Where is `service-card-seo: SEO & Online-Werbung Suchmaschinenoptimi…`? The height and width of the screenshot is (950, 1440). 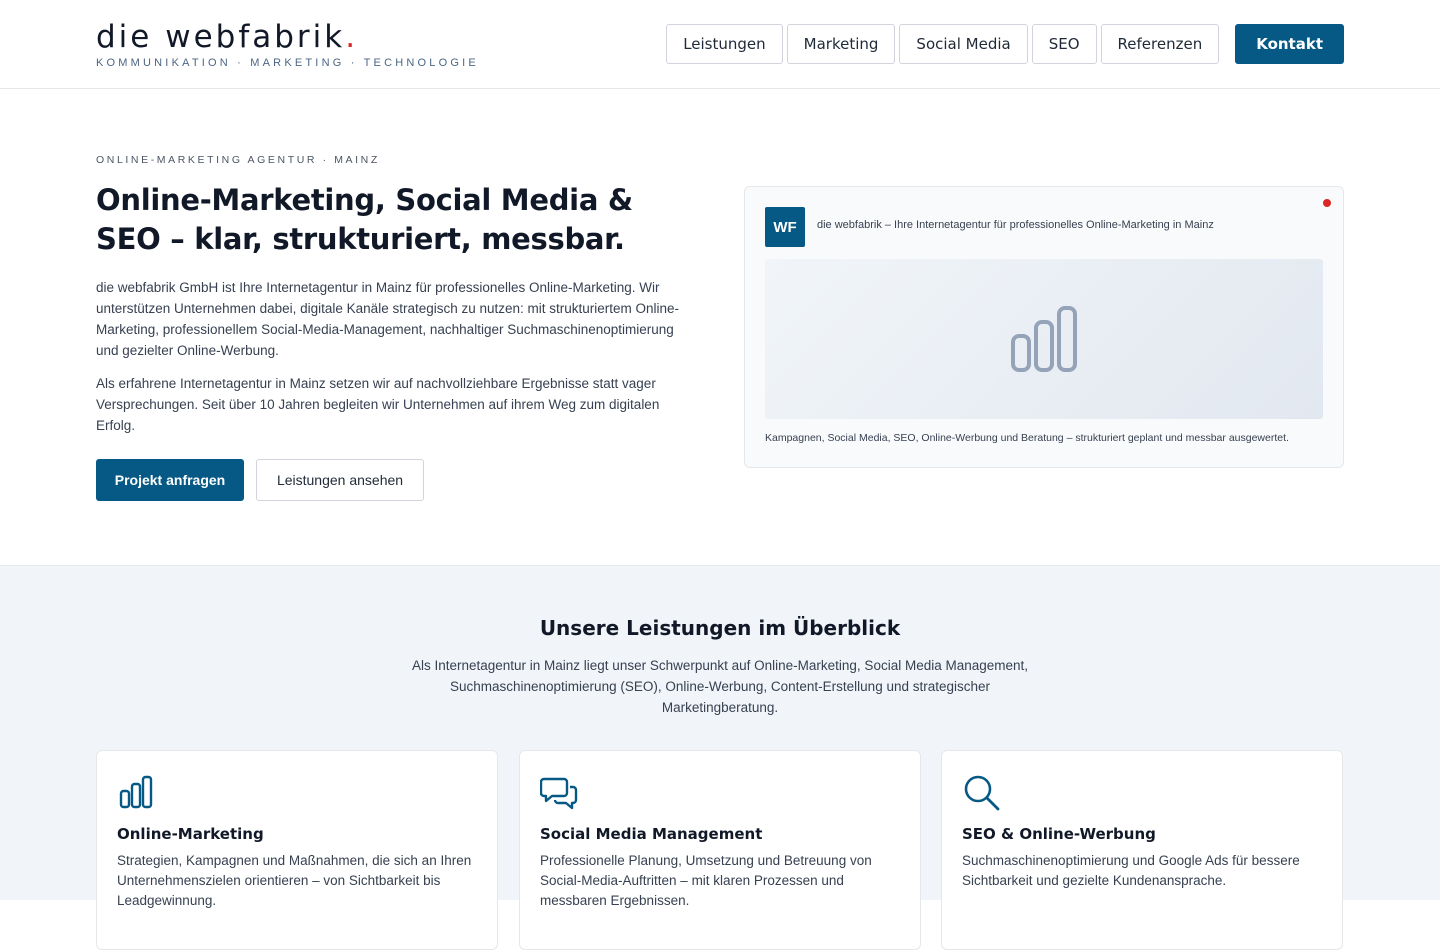 service-card-seo: SEO & Online-Werbung Suchmaschinenoptimi… is located at coordinates (1142, 850).